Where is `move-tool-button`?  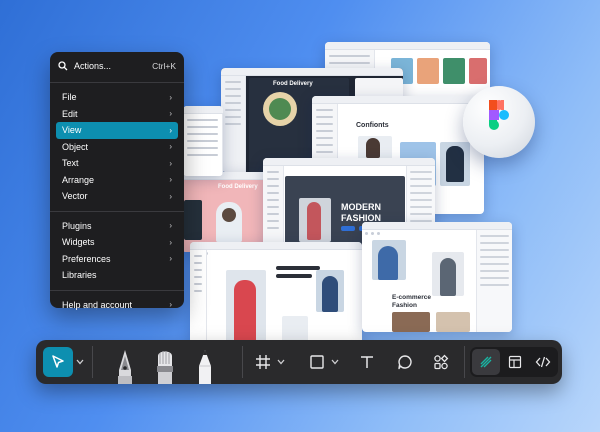
move-tool-button is located at coordinates (58, 362).